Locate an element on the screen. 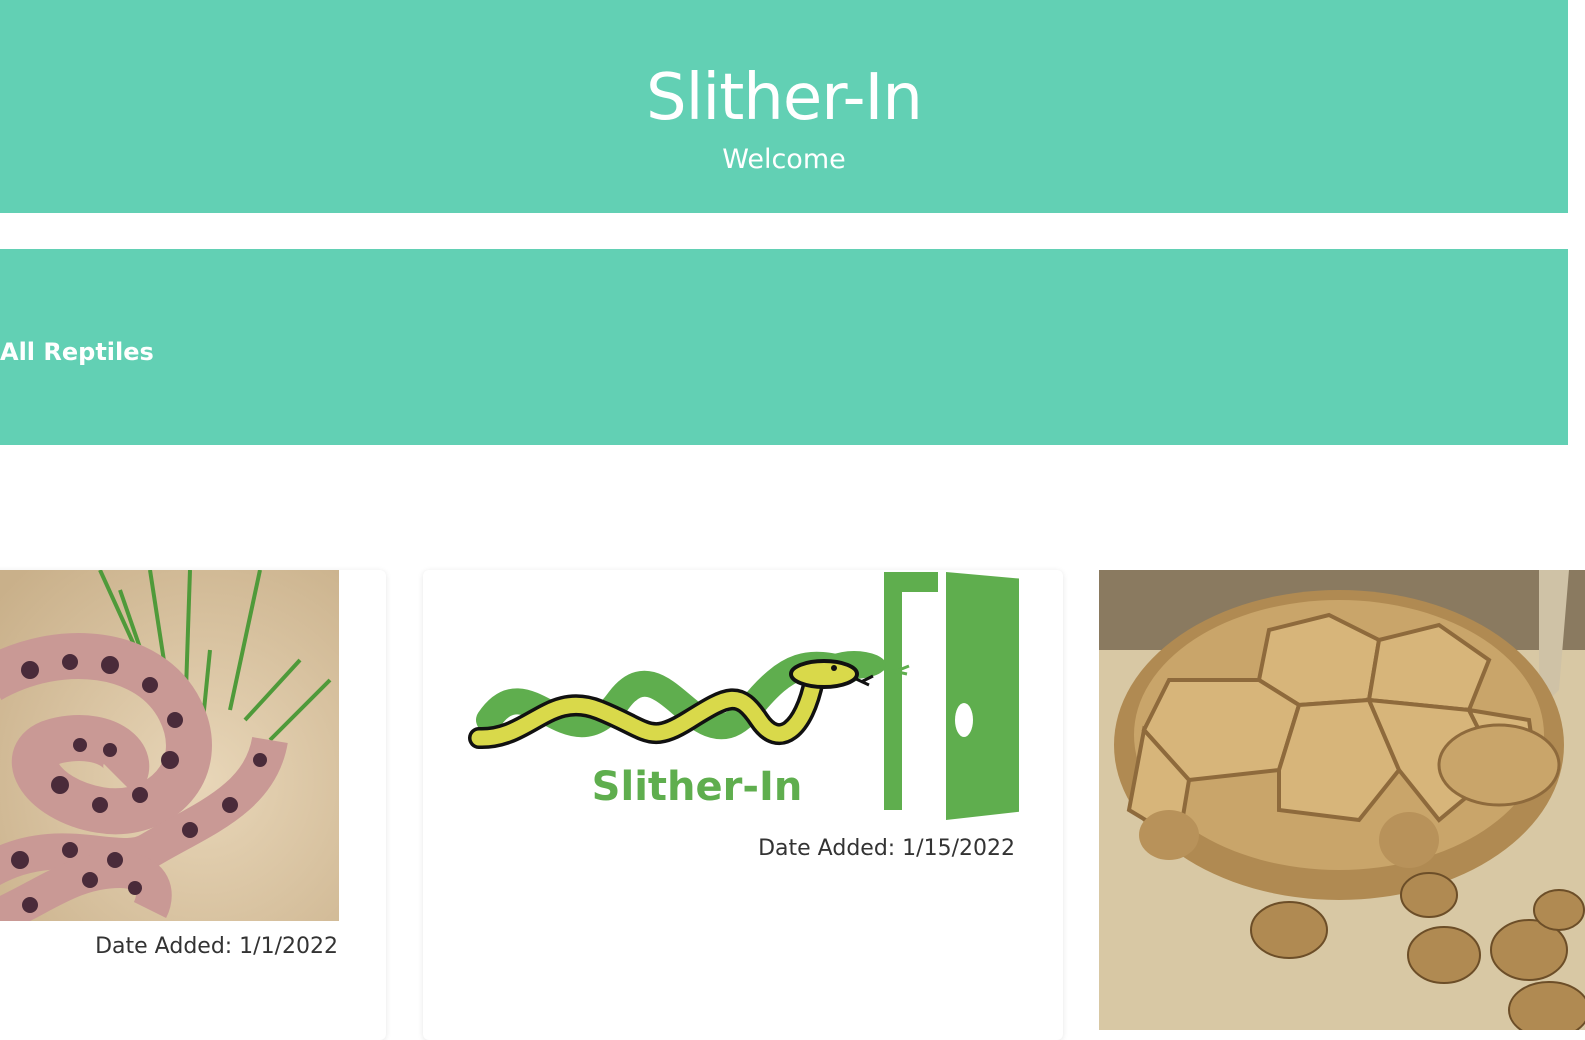 Image resolution: width=1585 pixels, height=1040 pixels. date-added-label: Date Added: 1/1/2022 is located at coordinates (216, 946).